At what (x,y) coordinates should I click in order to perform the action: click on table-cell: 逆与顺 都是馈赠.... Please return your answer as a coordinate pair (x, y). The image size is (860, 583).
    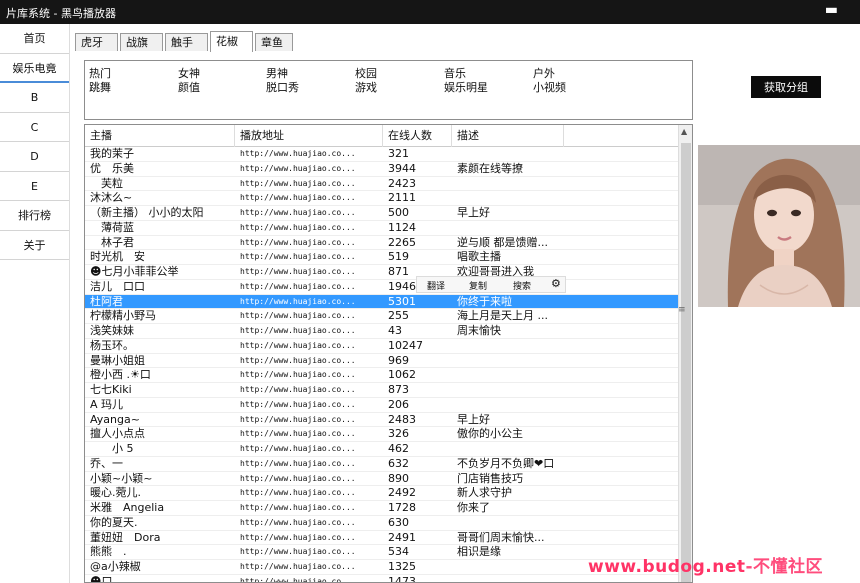
    Looking at the image, I should click on (502, 242).